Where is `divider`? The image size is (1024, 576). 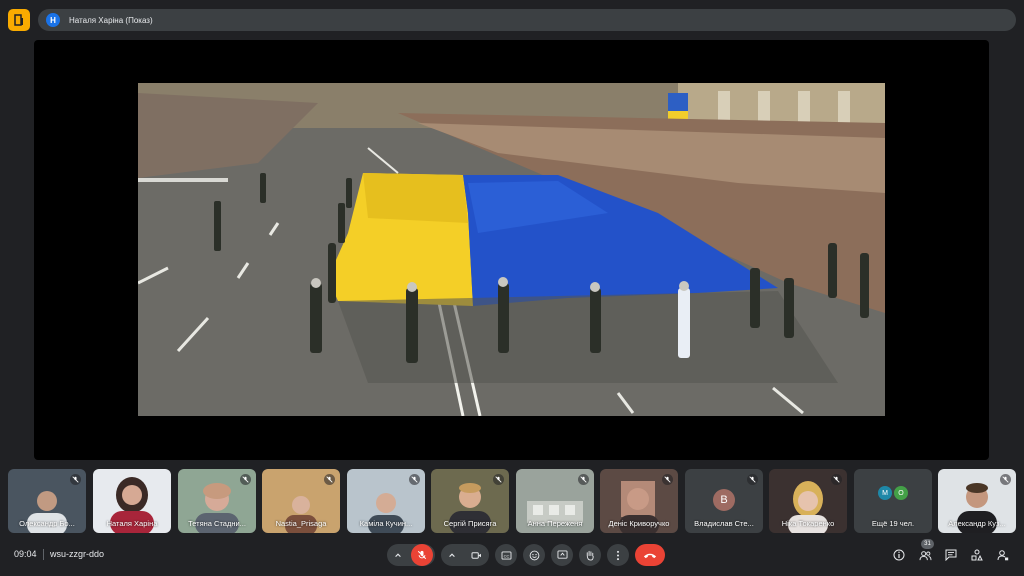
divider is located at coordinates (43, 554).